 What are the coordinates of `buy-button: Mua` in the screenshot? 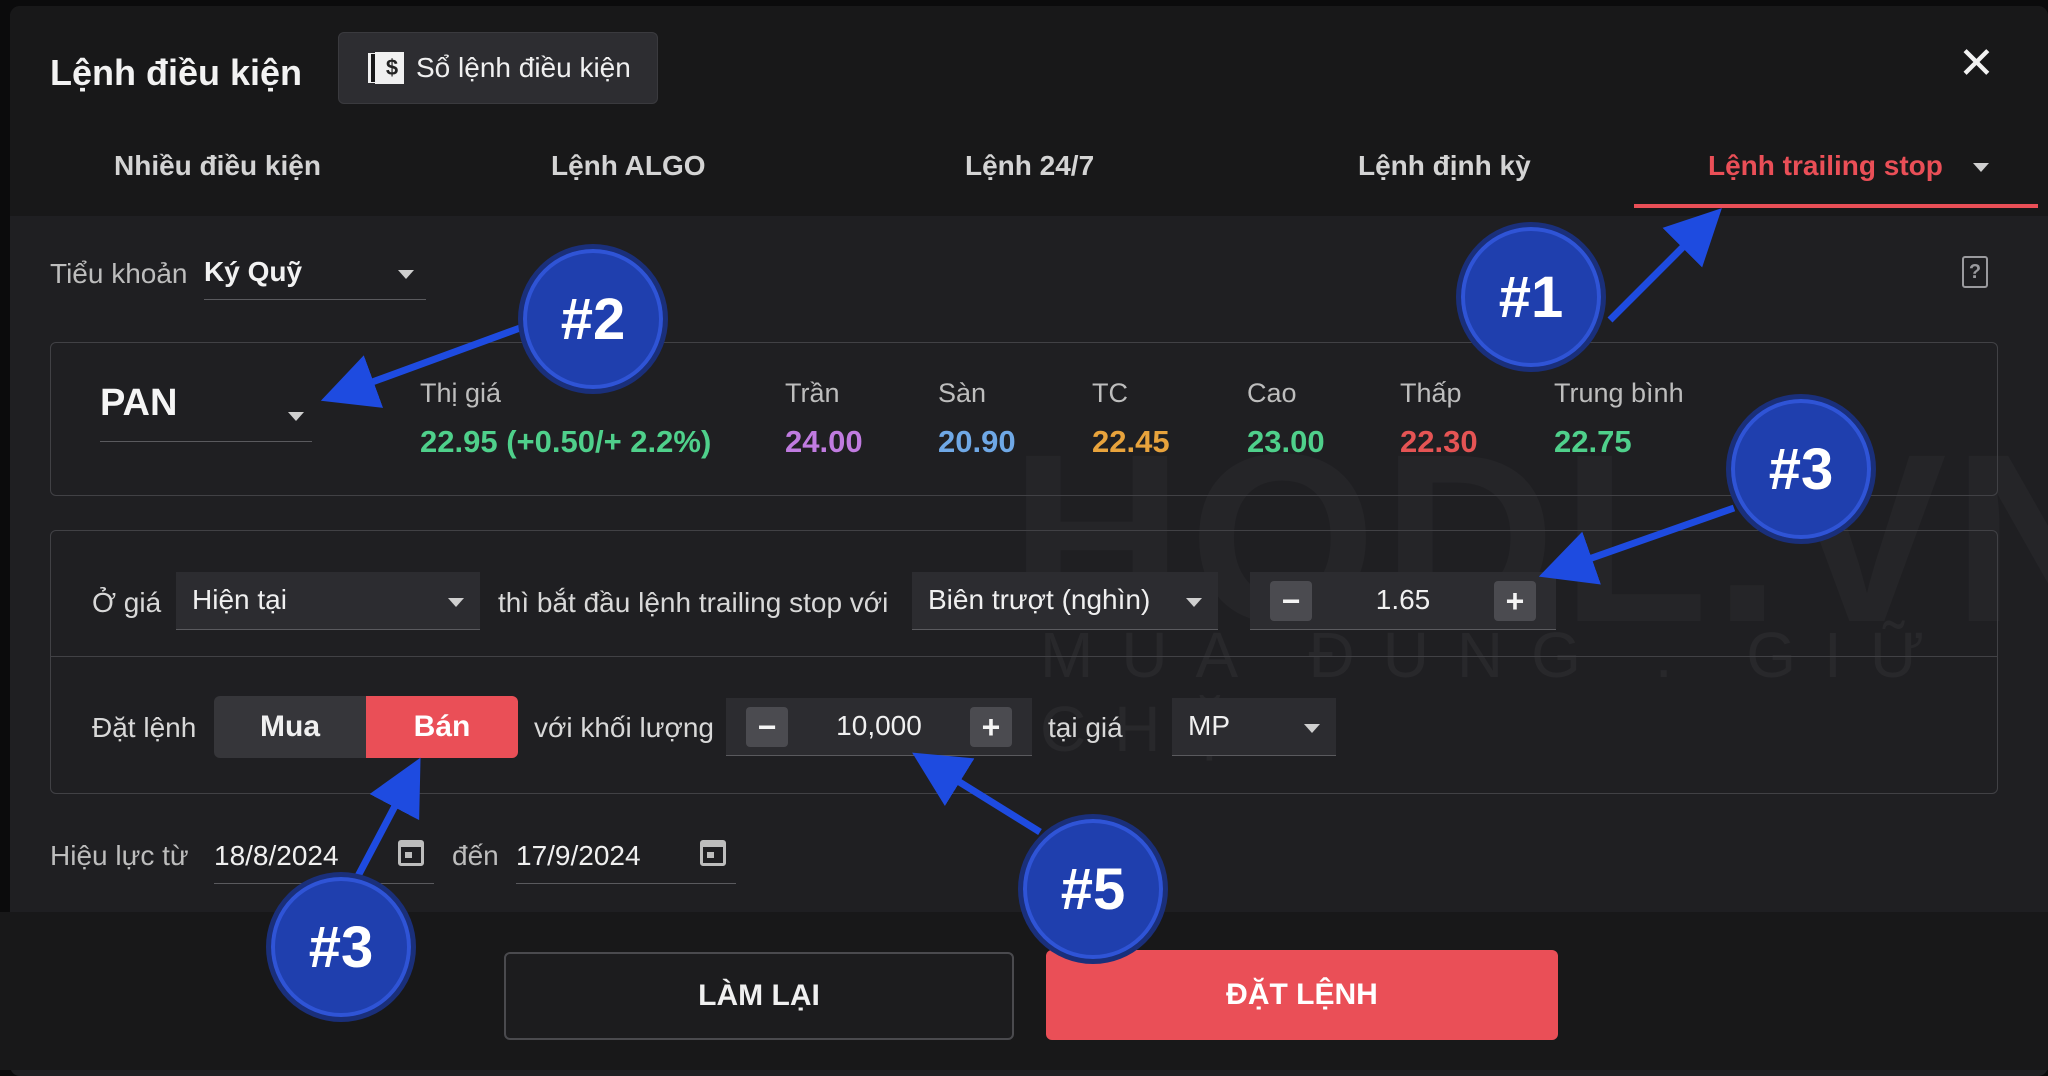 It's located at (290, 727).